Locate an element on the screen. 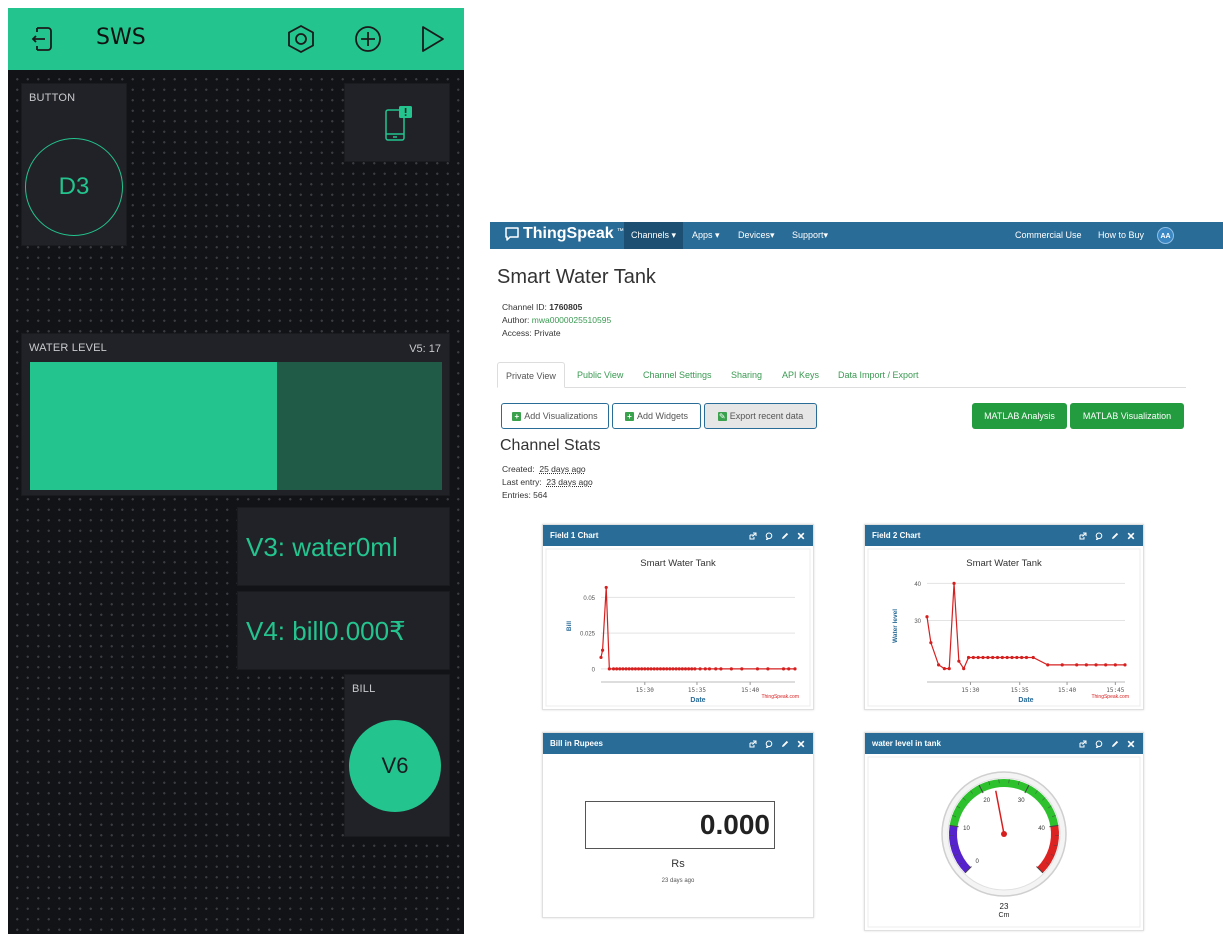  nav-devices: Devices▾ is located at coordinates (756, 235).